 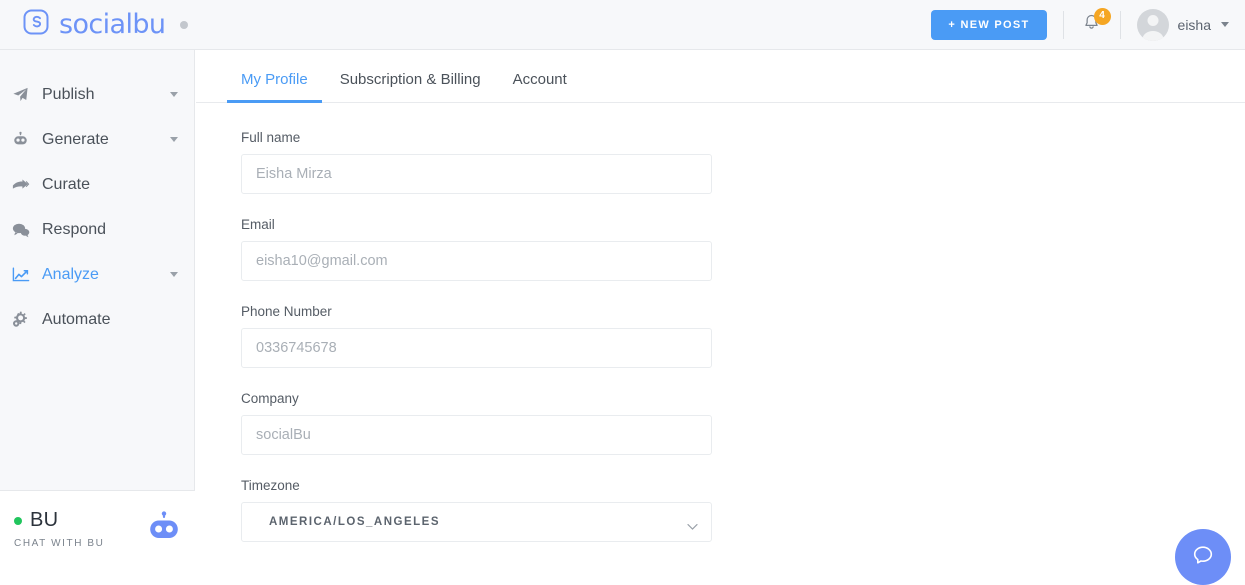 What do you see at coordinates (476, 435) in the screenshot?
I see `company-input` at bounding box center [476, 435].